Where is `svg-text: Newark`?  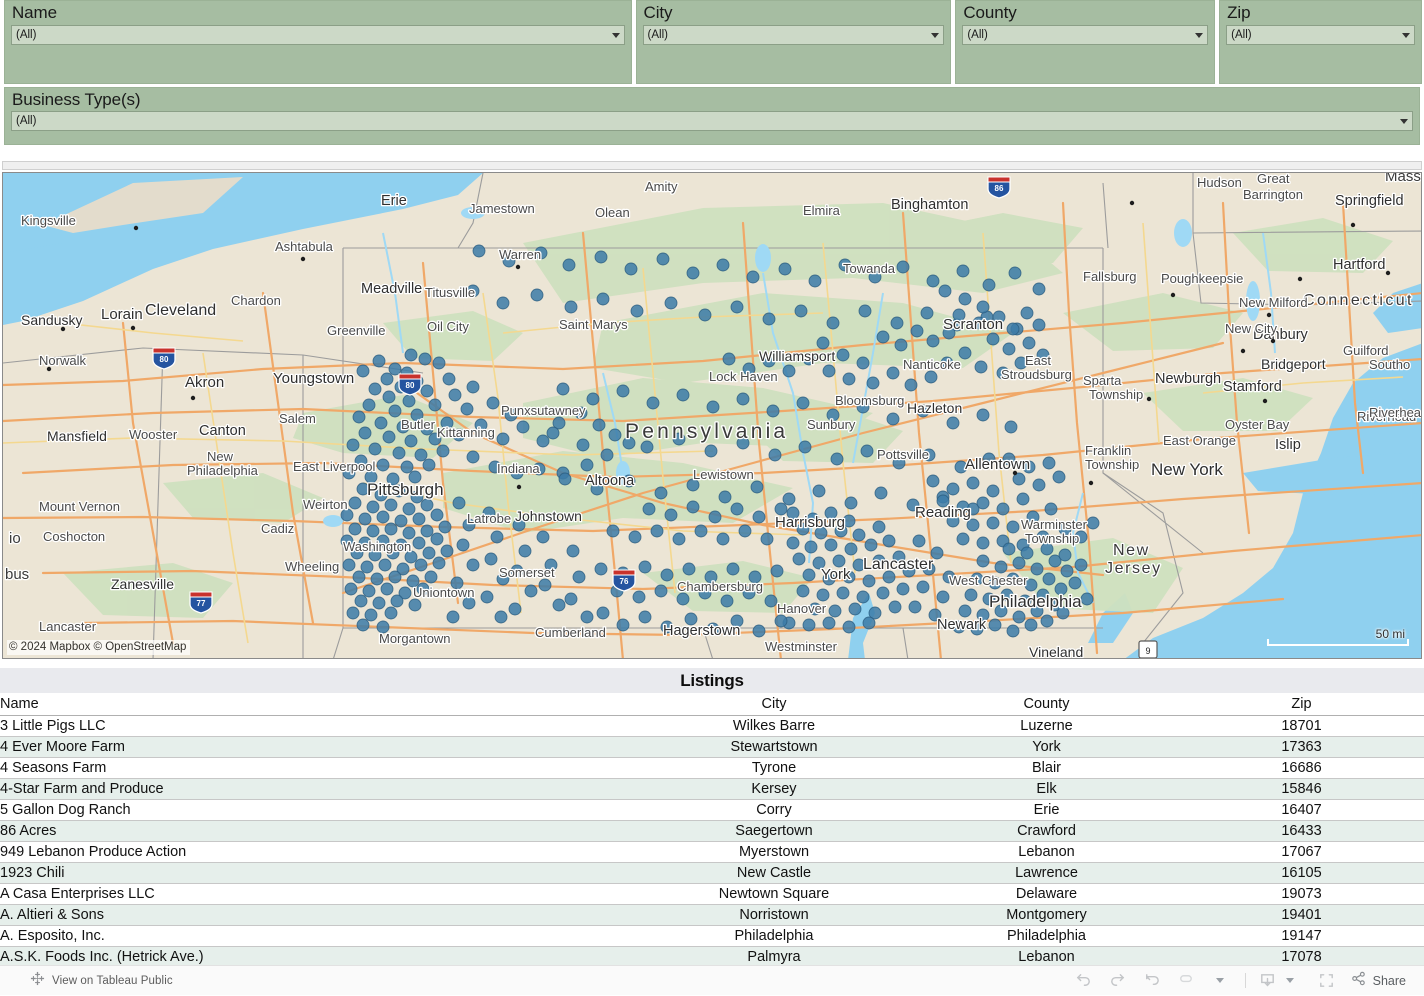 svg-text: Newark is located at coordinates (962, 625).